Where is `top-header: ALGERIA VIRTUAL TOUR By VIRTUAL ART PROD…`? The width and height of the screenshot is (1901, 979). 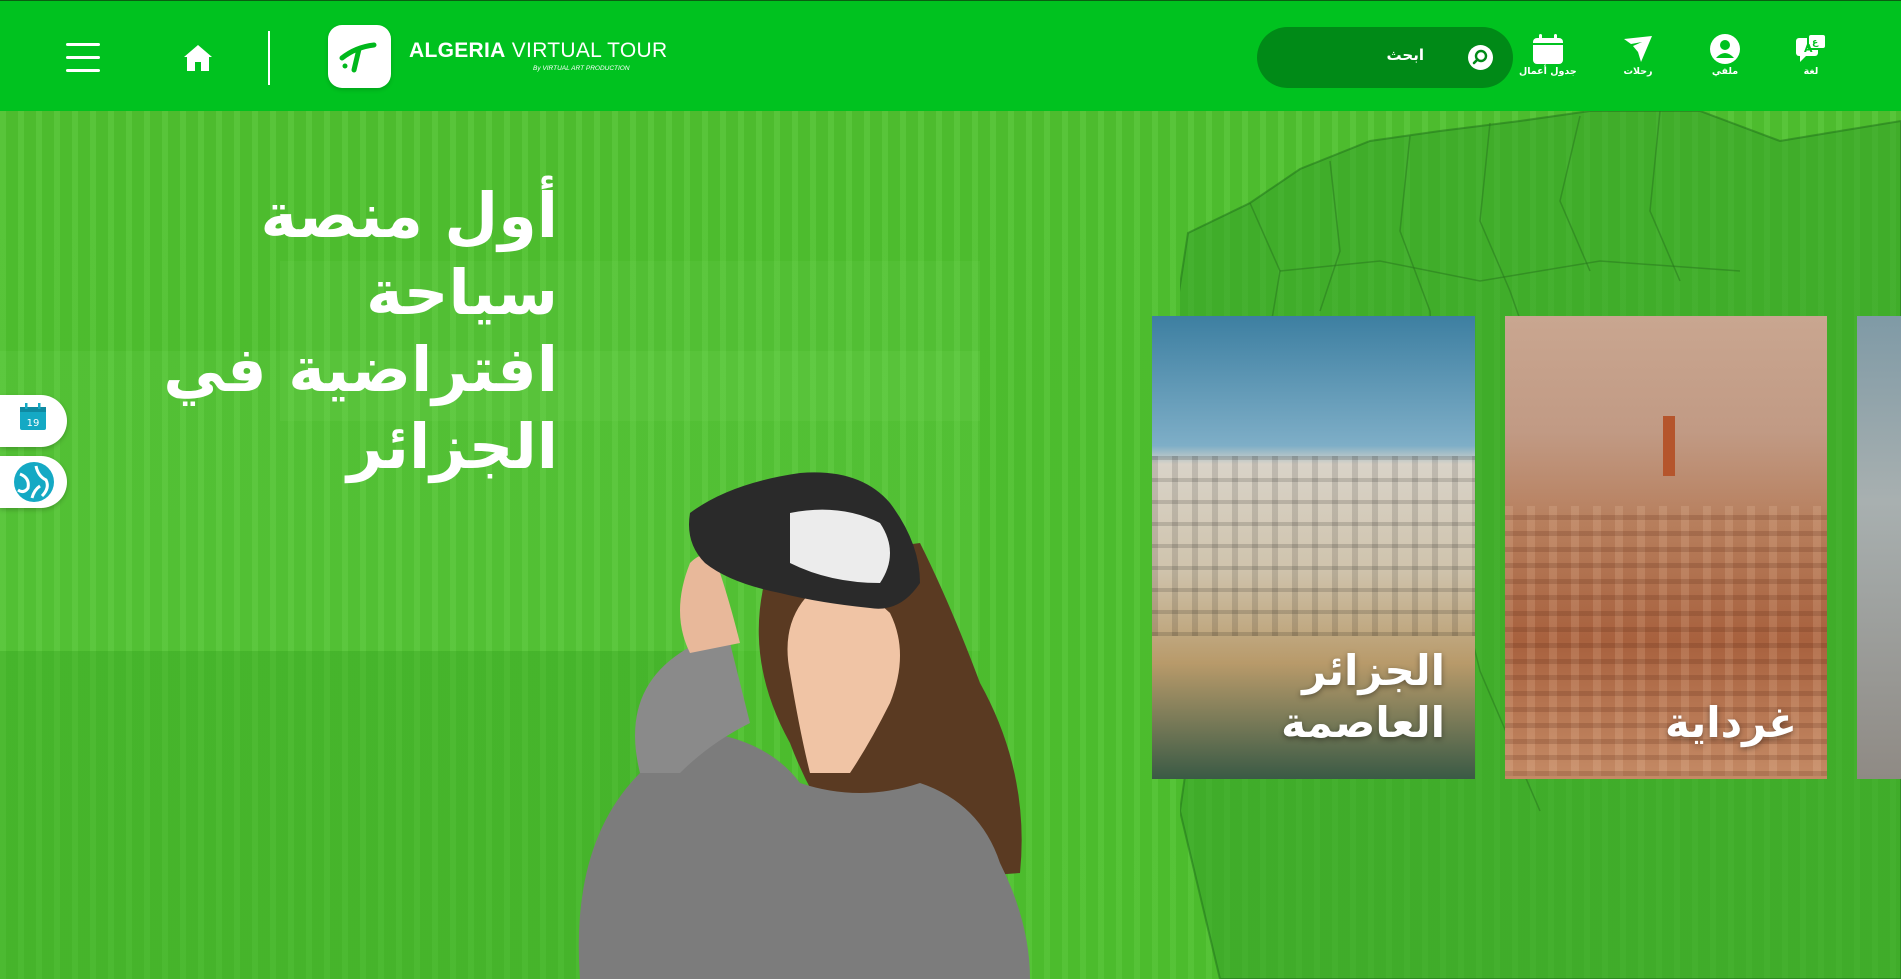
top-header: ALGERIA VIRTUAL TOUR By VIRTUAL ART PROD… is located at coordinates (950, 55).